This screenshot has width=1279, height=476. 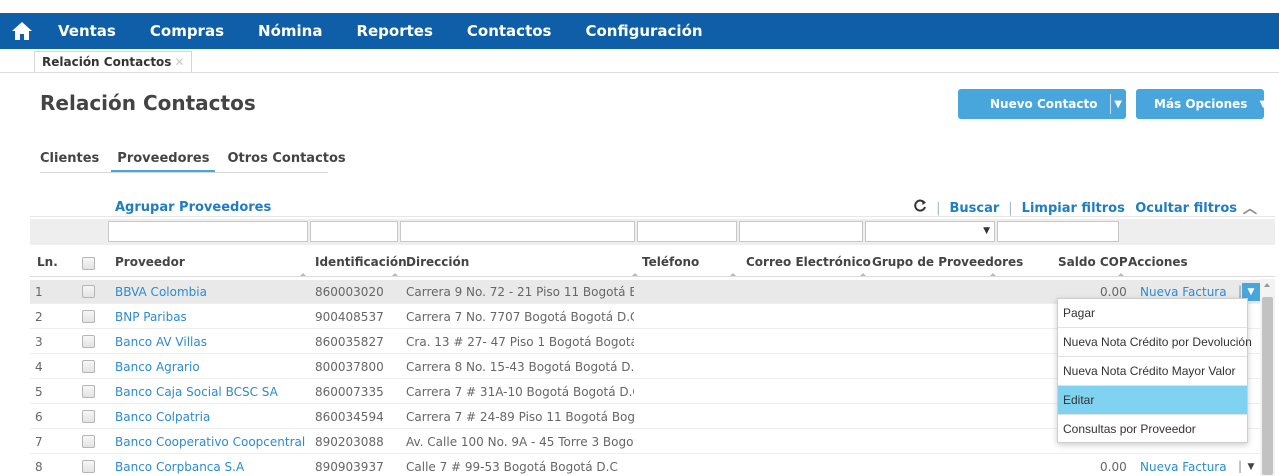 What do you see at coordinates (208, 231) in the screenshot?
I see `filter-proveedor` at bounding box center [208, 231].